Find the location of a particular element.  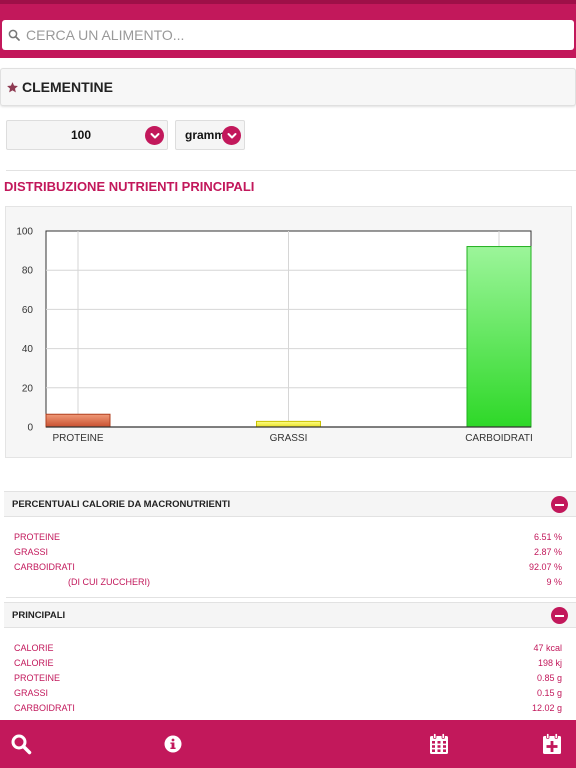

calendar-add-icon is located at coordinates (552, 743).